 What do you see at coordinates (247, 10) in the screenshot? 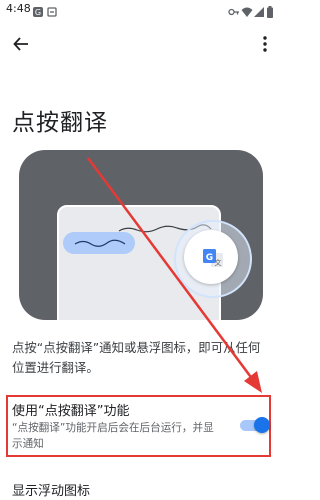
I see `wifi-icon` at bounding box center [247, 10].